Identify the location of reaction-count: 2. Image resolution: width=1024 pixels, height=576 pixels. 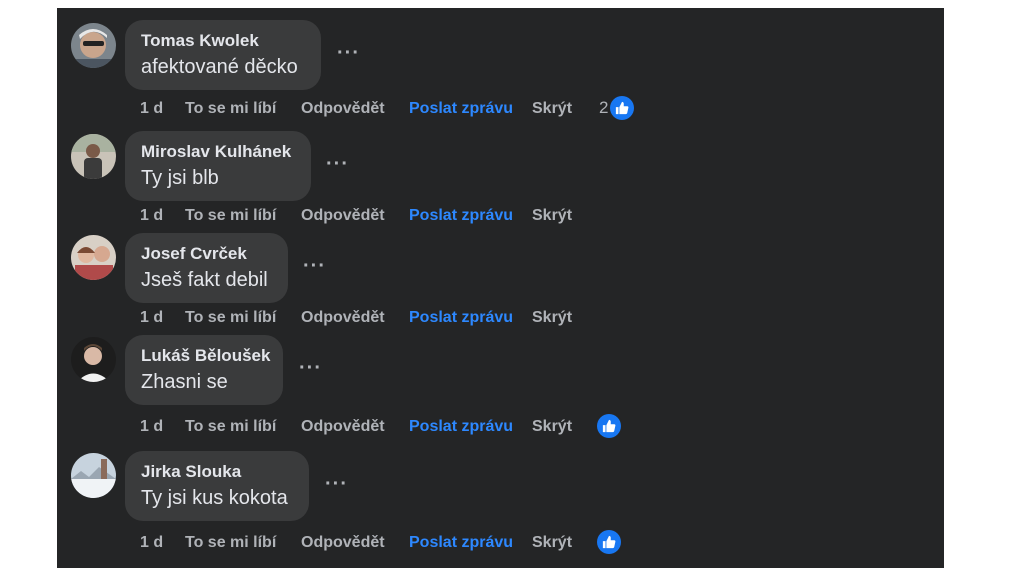
(604, 107).